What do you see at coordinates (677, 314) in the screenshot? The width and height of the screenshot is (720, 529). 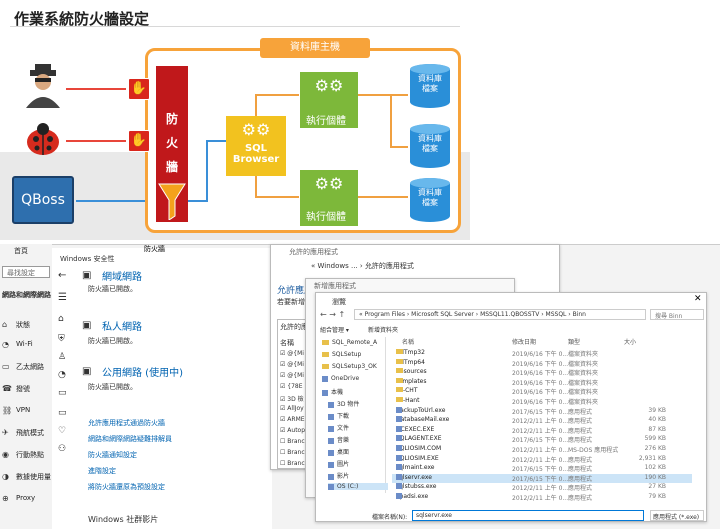 I see `search-box: 搜尋 Binn` at bounding box center [677, 314].